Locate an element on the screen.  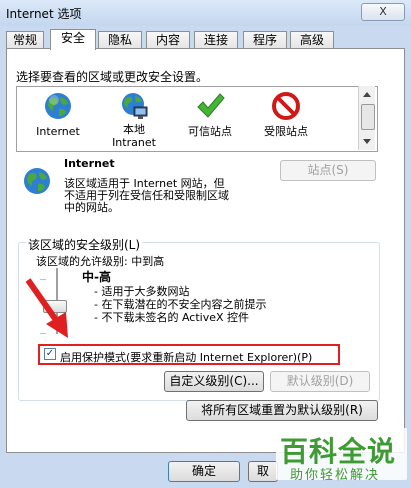
close-button: X is located at coordinates (383, 12).